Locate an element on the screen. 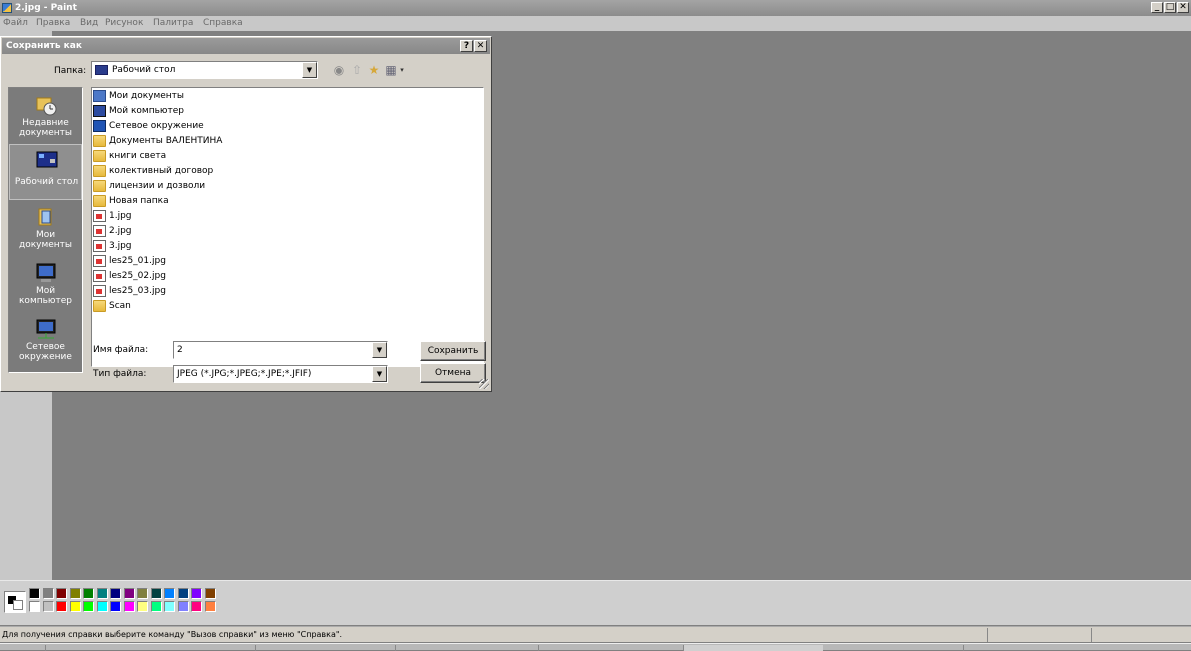  menu-edit: Правка is located at coordinates (53, 23).